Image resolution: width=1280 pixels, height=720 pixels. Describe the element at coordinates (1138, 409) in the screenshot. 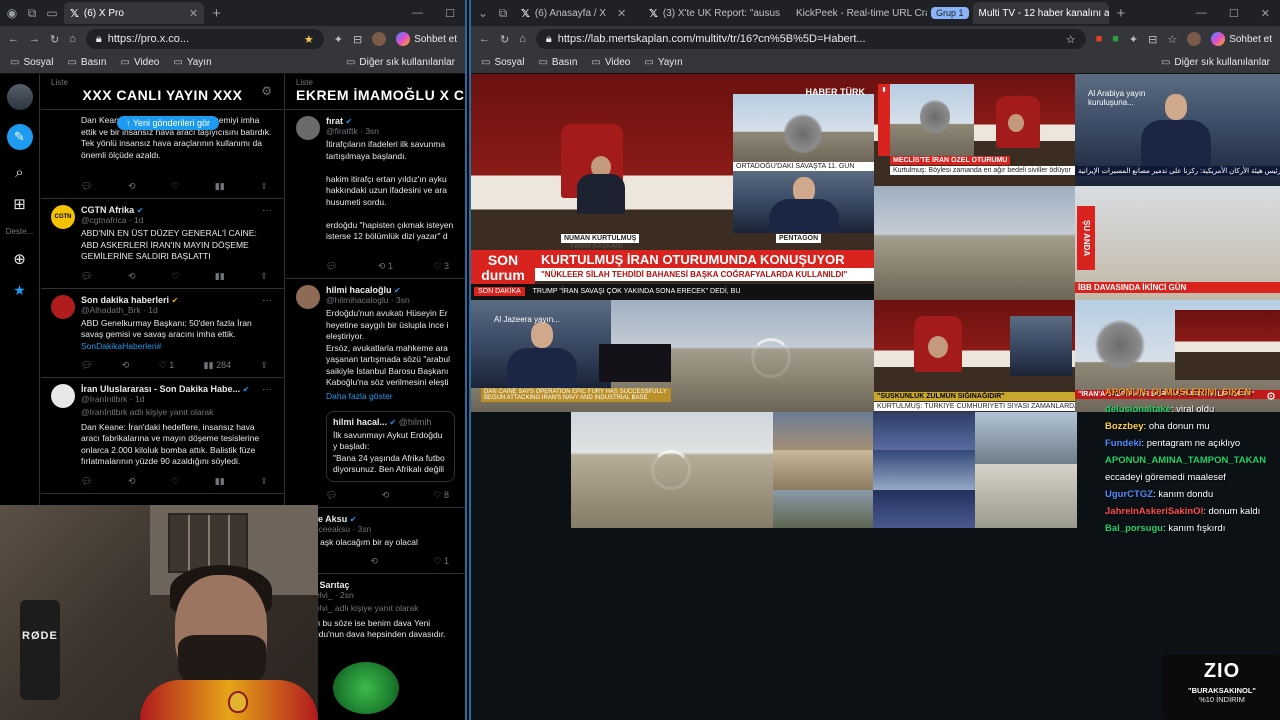

I see `chat-username: delusionaltake` at that location.